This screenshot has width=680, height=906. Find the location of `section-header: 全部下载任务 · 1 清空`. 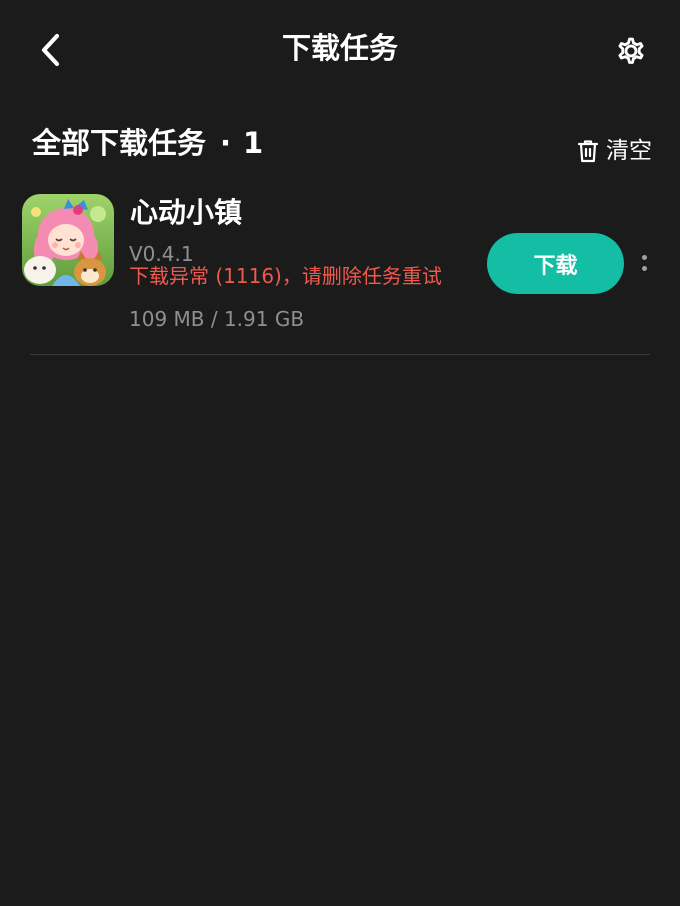

section-header: 全部下载任务 · 1 清空 is located at coordinates (342, 143).